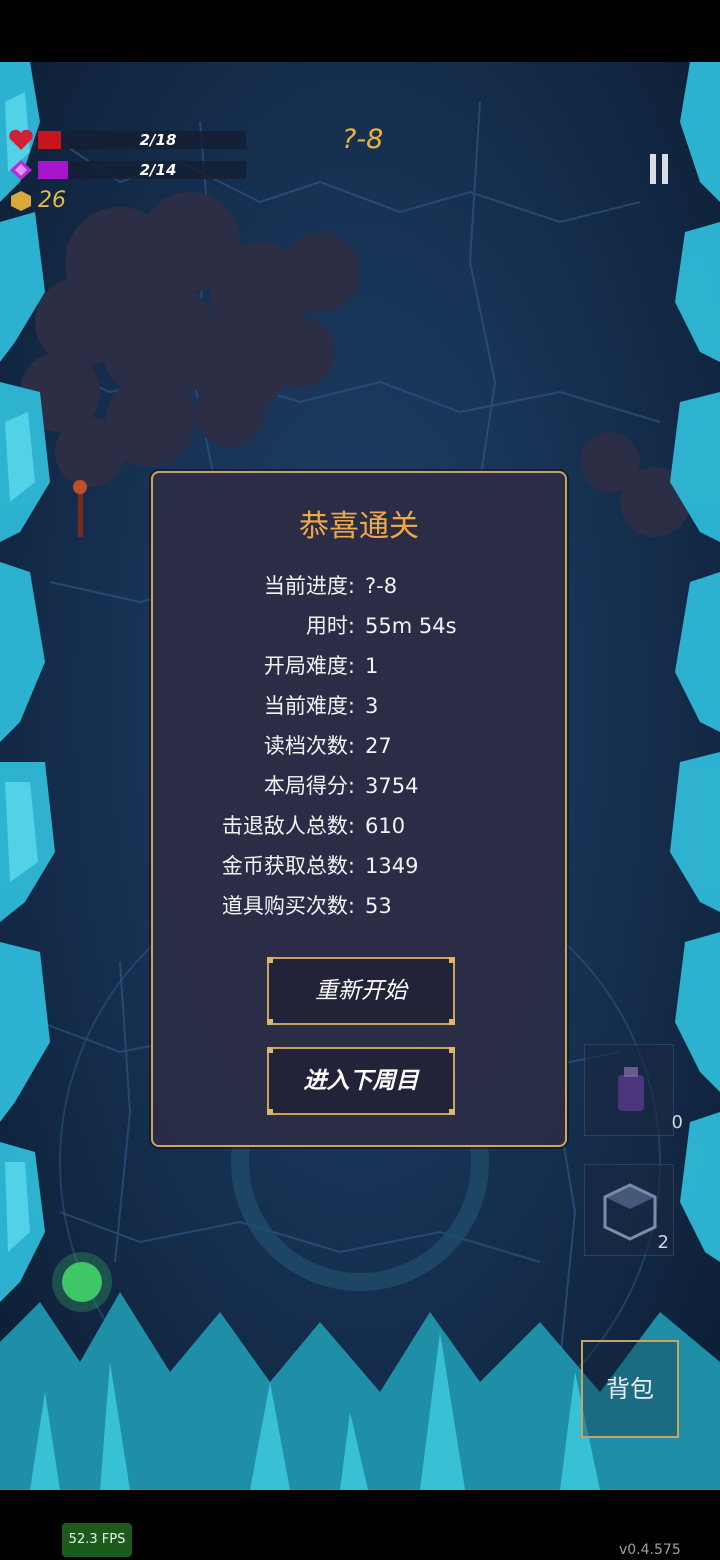 This screenshot has height=1560, width=720. Describe the element at coordinates (309, 666) in the screenshot. I see `stat-label: 开局难度:` at that location.